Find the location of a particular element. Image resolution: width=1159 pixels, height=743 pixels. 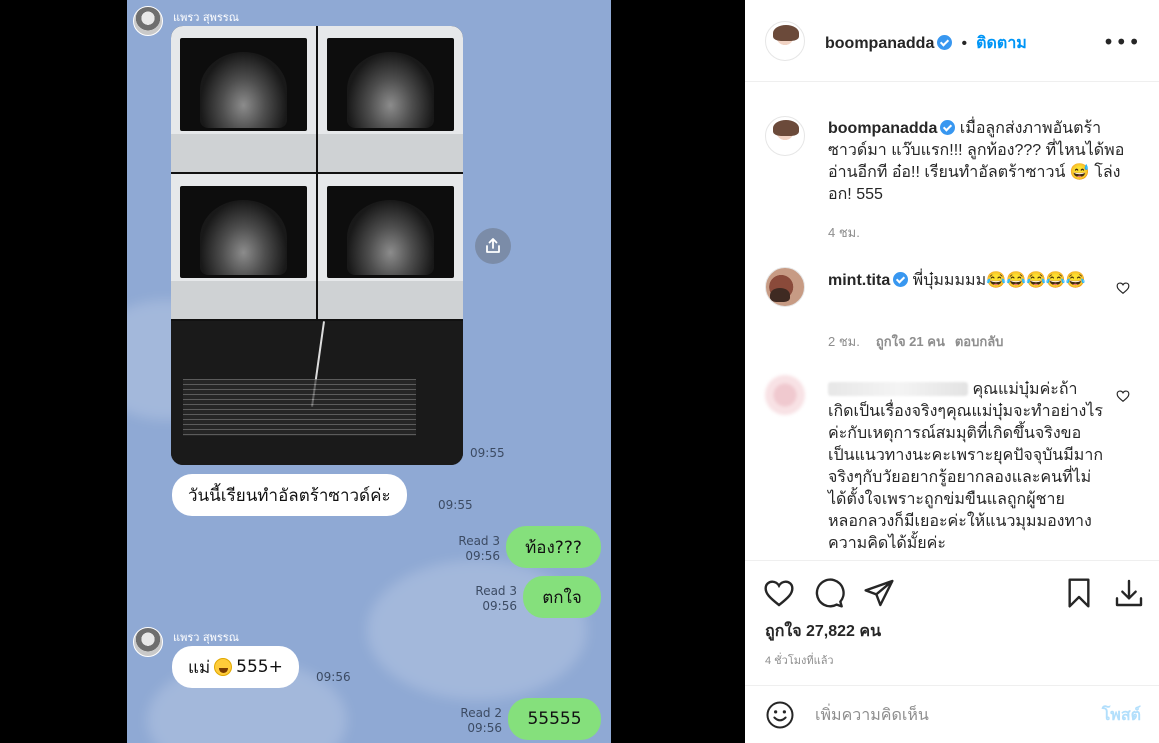

share-button is located at coordinates (493, 246).